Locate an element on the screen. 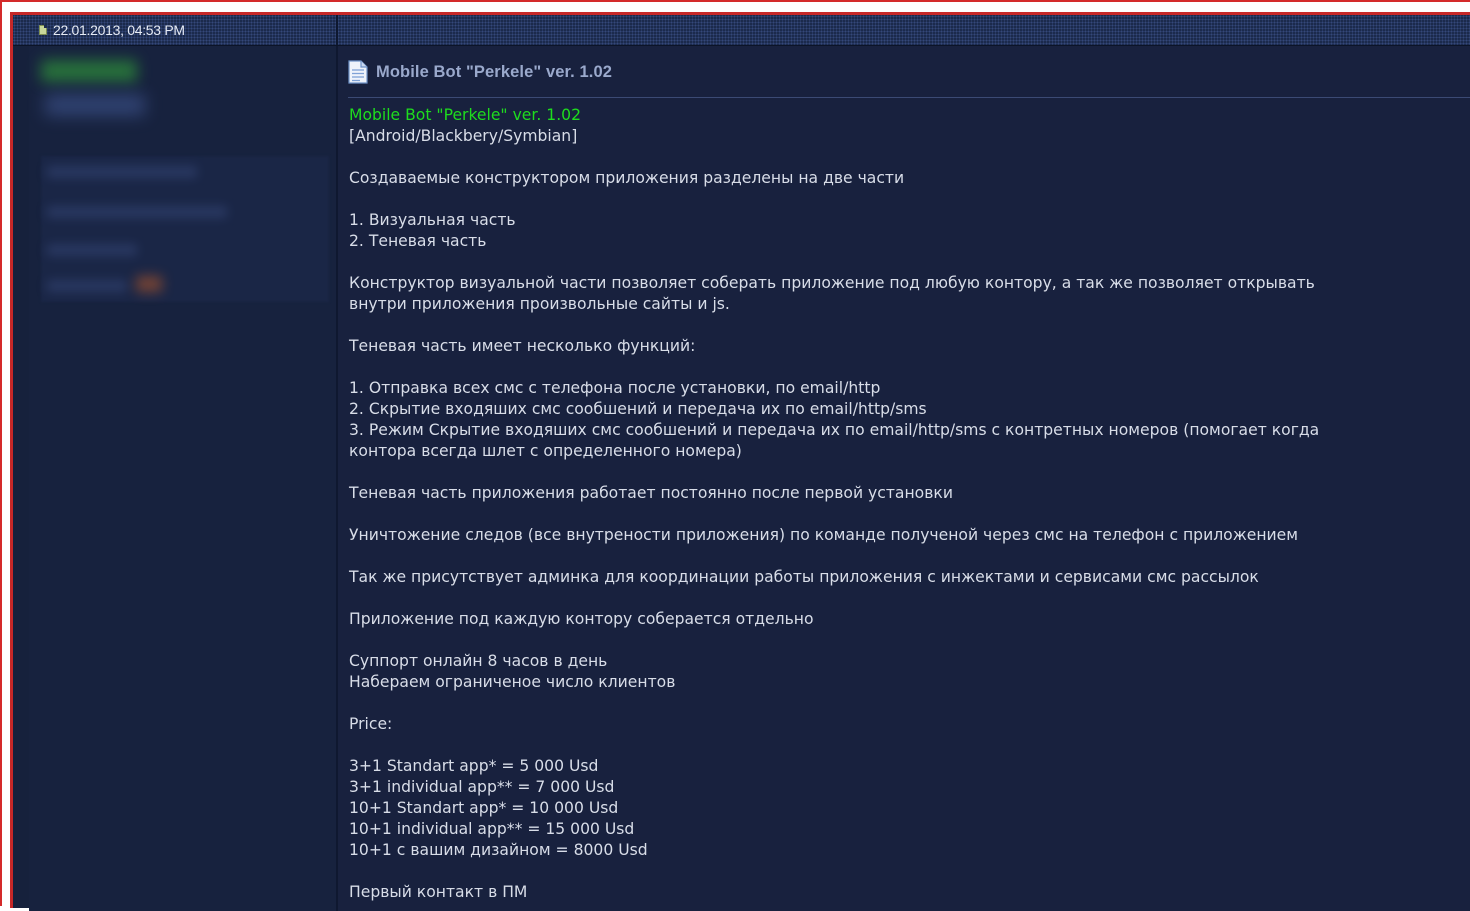 Image resolution: width=1470 pixels, height=911 pixels. header-divider is located at coordinates (337, 30).